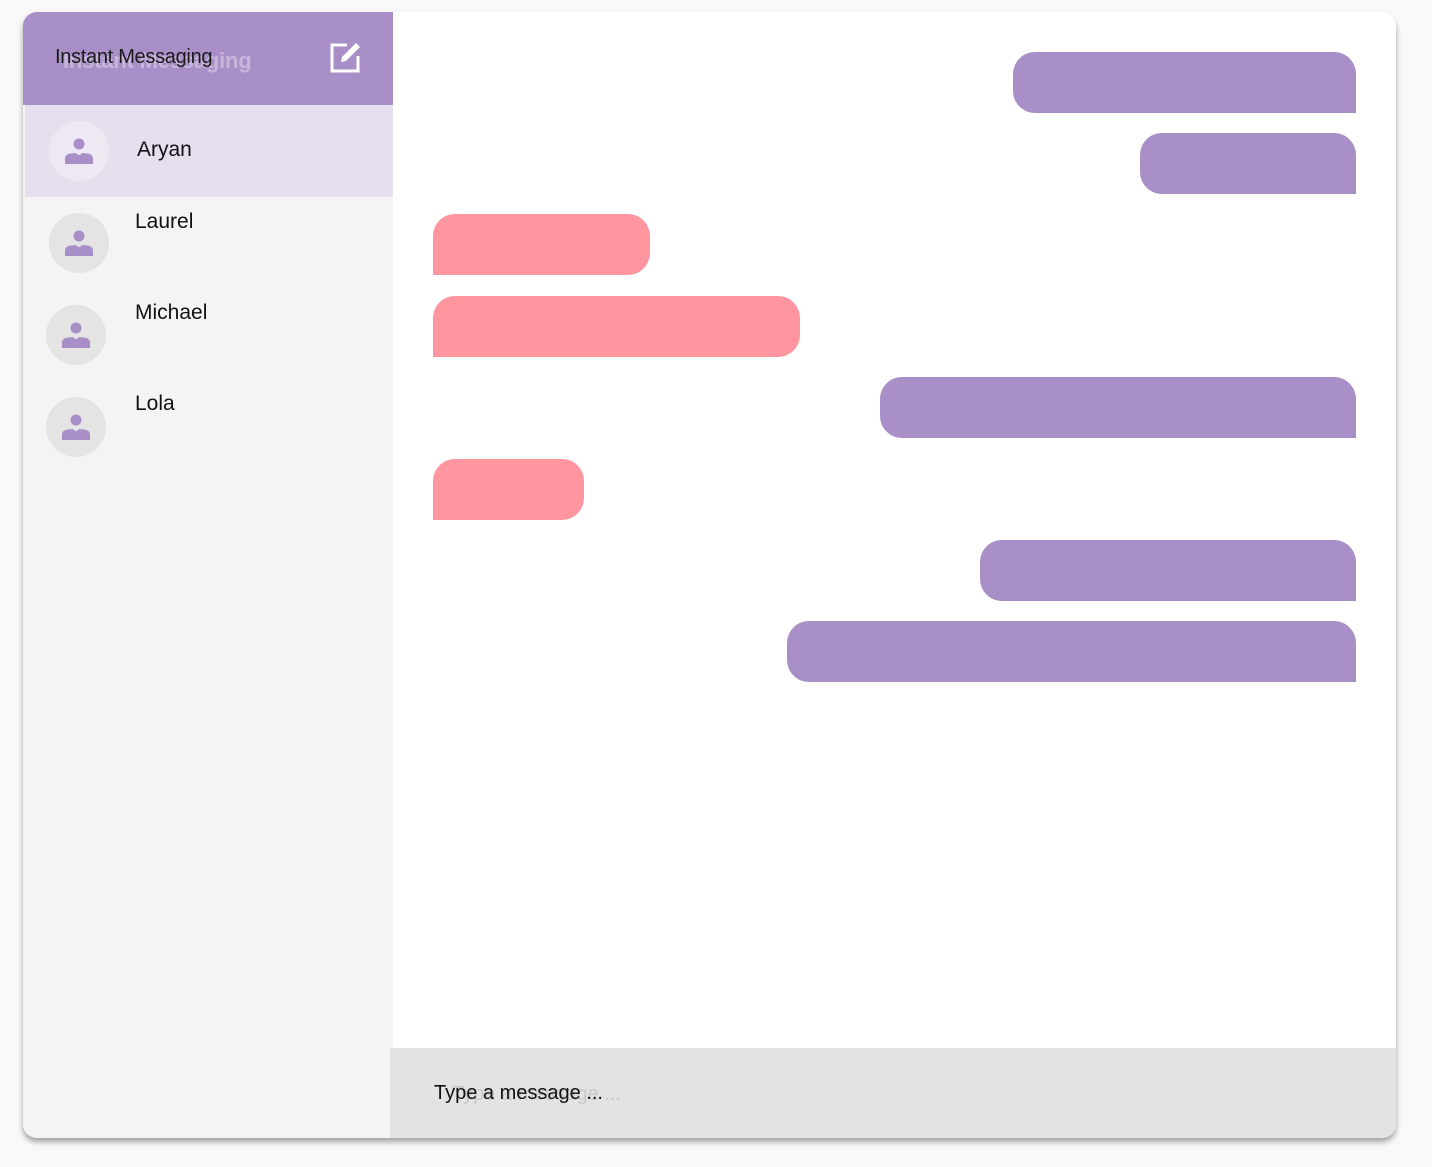 This screenshot has height=1167, width=1432. What do you see at coordinates (164, 149) in the screenshot?
I see `contact-name: Aryan` at bounding box center [164, 149].